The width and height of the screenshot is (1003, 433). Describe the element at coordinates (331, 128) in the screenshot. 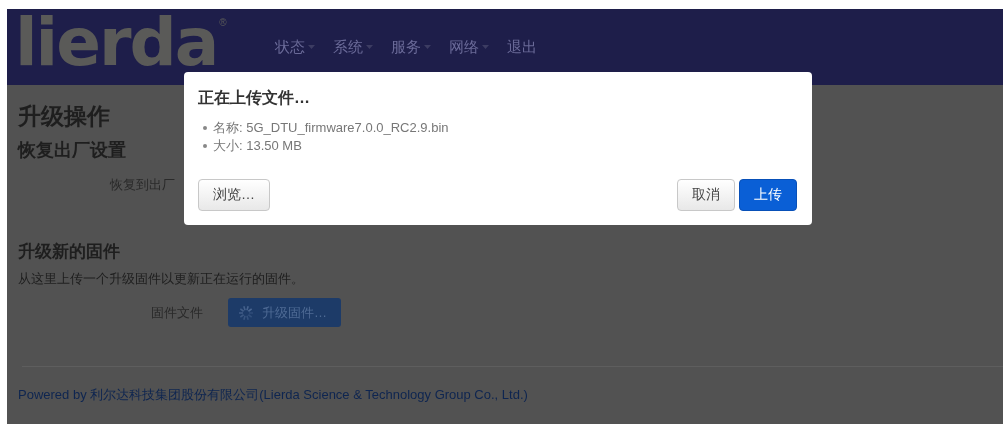

I see `file-detail: 名称: 5G_DTU_firmware7.0.0_RC2.9.bin` at that location.